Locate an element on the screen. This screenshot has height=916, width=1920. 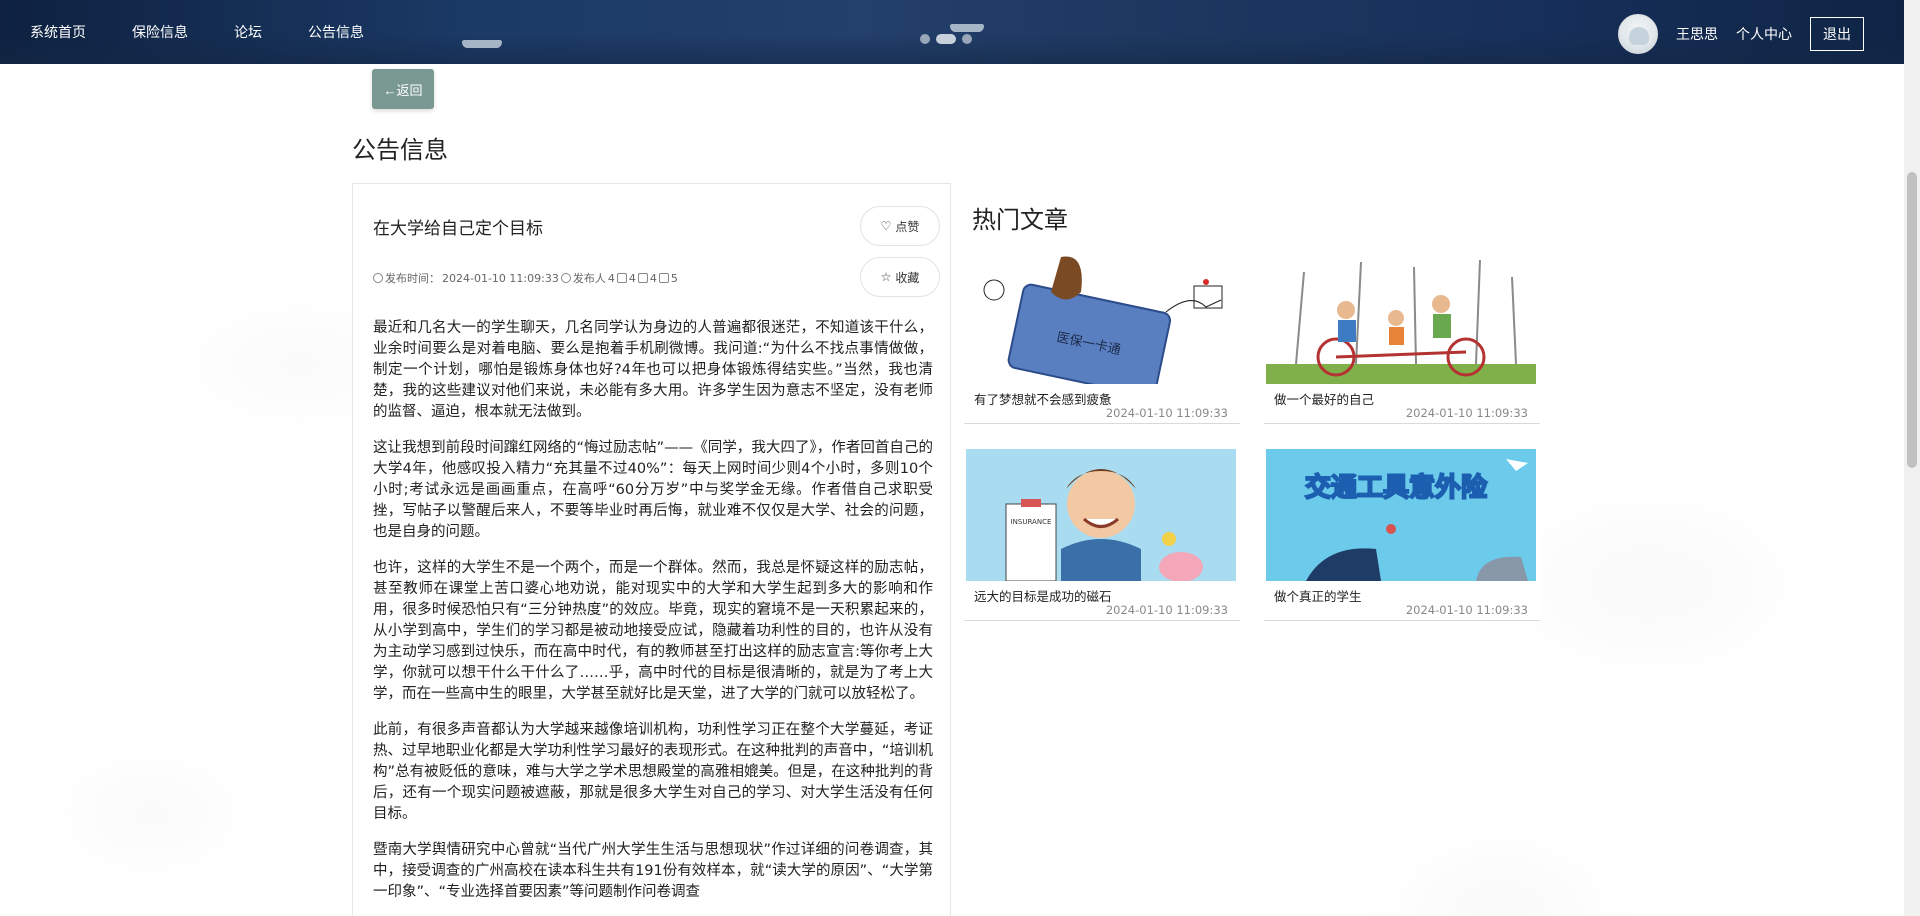
like-button: ♡ 点赞 is located at coordinates (900, 226).